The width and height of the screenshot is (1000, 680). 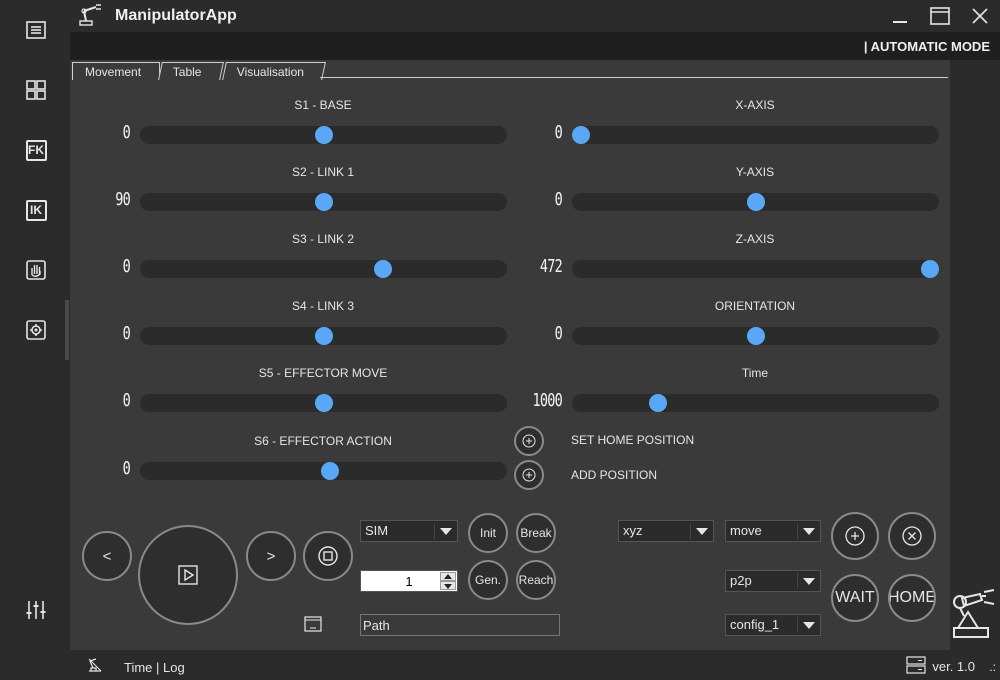 I want to click on coordinate-select-value: xyz, so click(x=633, y=530).